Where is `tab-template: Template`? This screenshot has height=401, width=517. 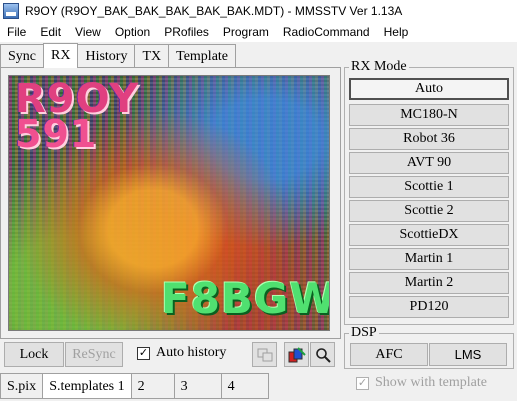
tab-template: Template is located at coordinates (202, 56).